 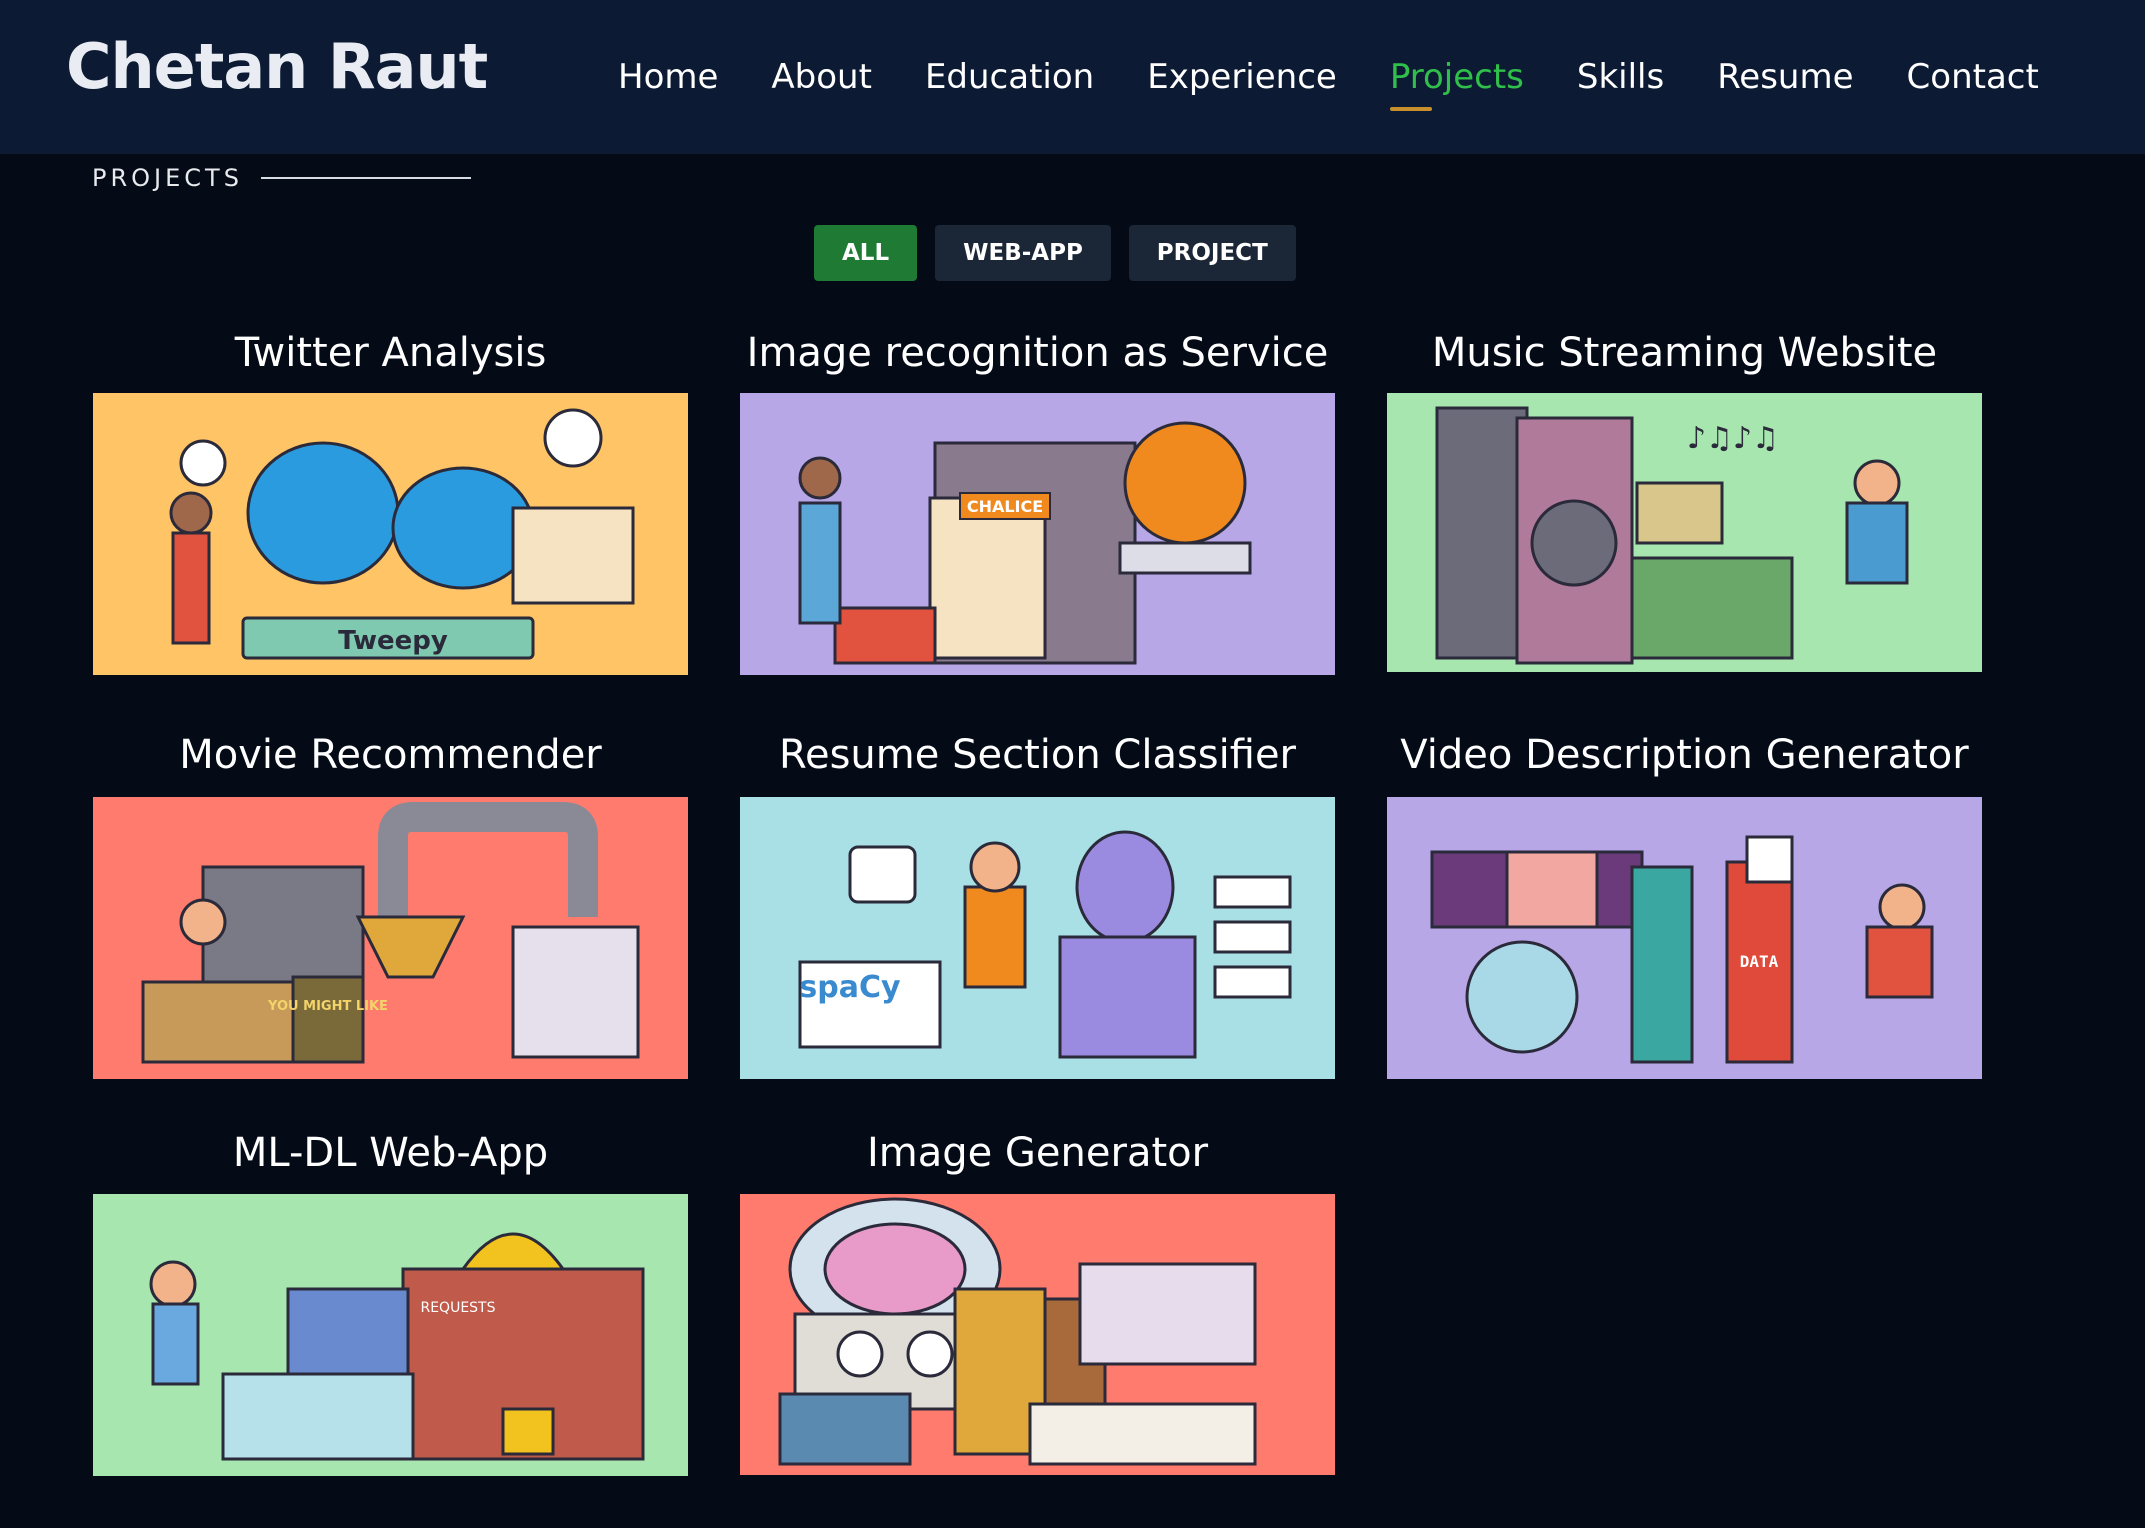 I want to click on twitter-illustration: Tweepy, so click(x=390, y=534).